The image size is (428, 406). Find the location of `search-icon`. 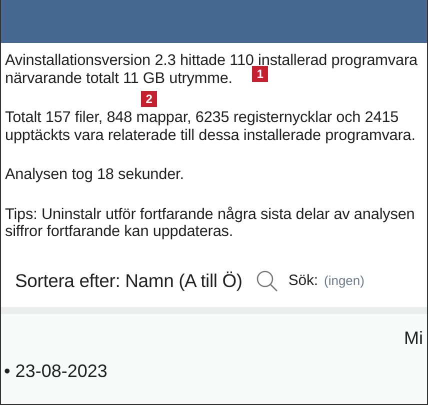

search-icon is located at coordinates (267, 281).